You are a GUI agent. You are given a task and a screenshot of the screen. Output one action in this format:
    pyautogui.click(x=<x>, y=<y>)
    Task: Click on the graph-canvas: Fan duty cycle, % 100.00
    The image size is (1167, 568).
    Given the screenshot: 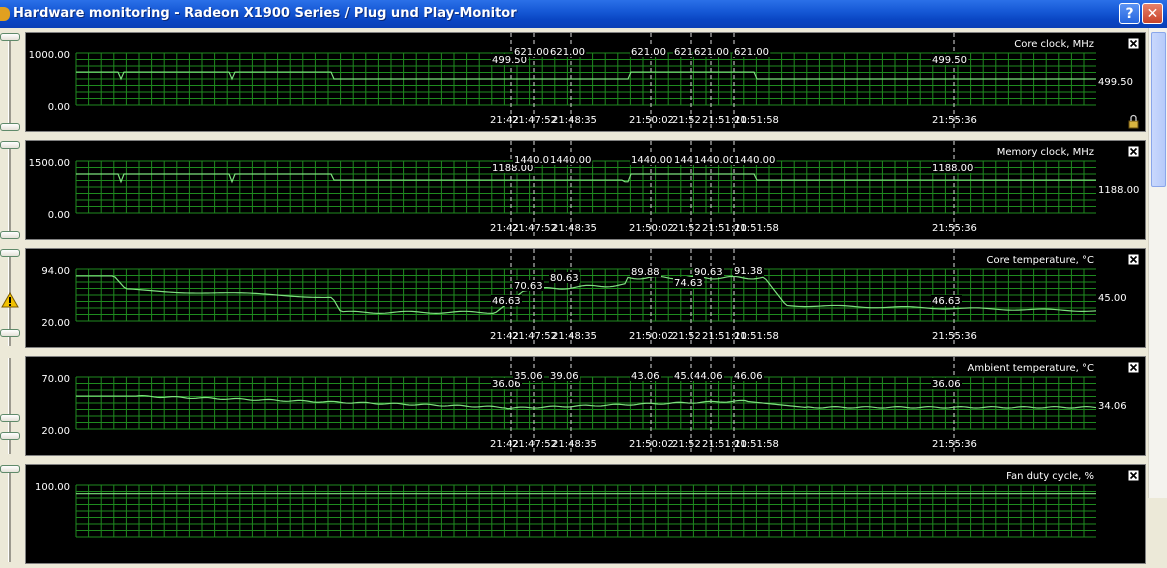 What is the action you would take?
    pyautogui.click(x=587, y=503)
    